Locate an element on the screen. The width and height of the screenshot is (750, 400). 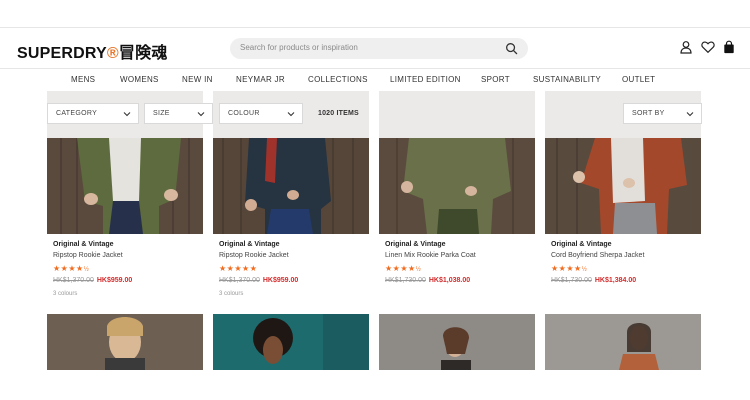
product-name: Linen Mix Rookie Parka Coat is located at coordinates (430, 255).